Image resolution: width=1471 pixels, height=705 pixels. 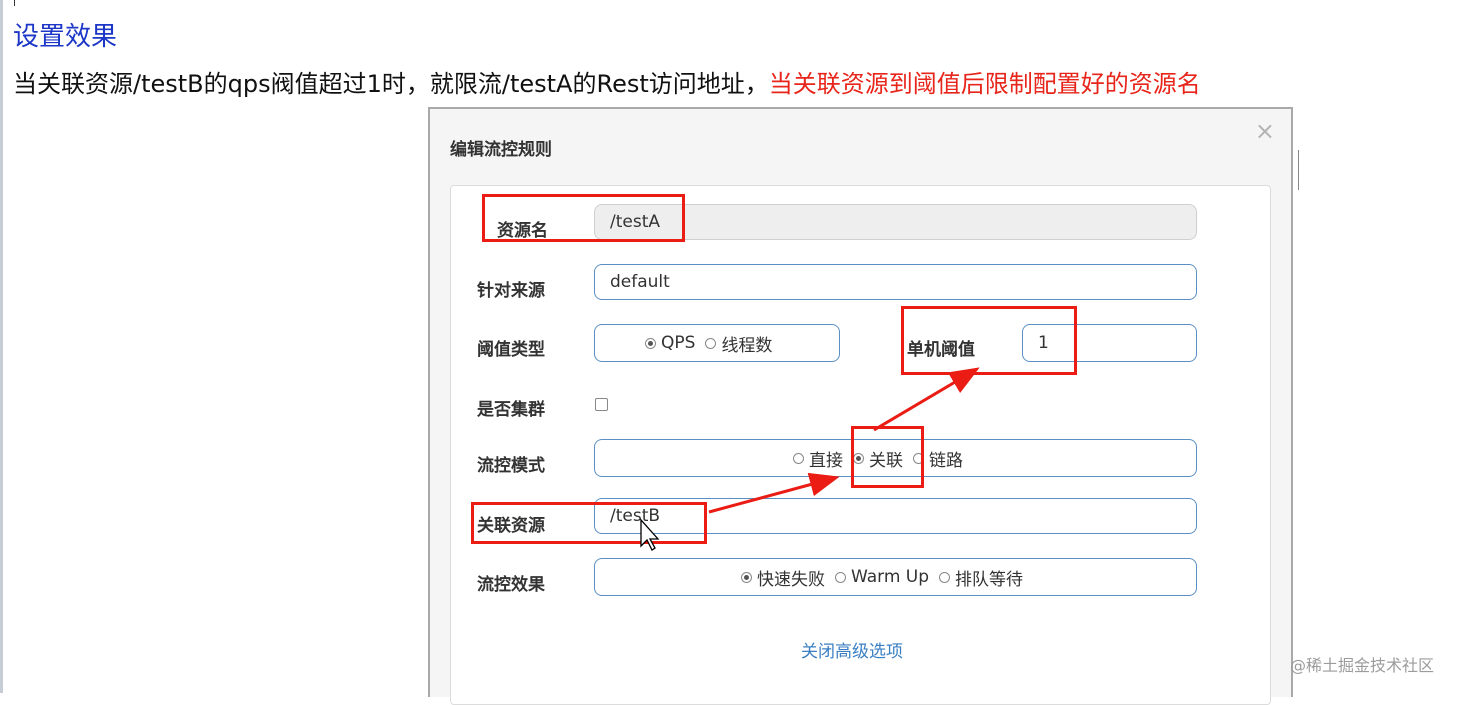 What do you see at coordinates (774, 493) in the screenshot?
I see `arrow-ref-to-relate` at bounding box center [774, 493].